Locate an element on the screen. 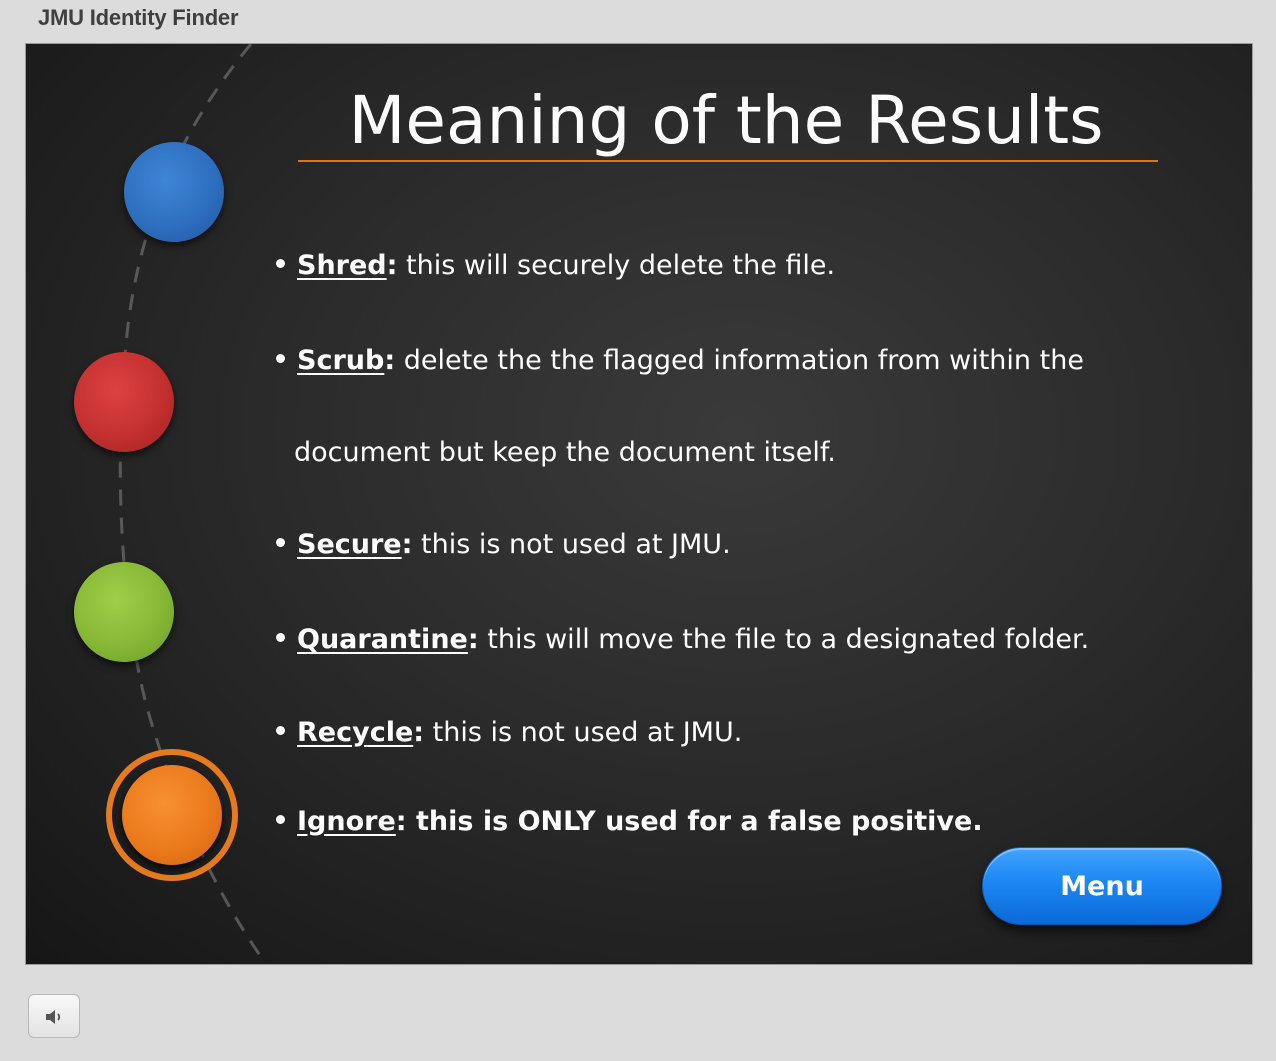  speaker-icon is located at coordinates (53, 1017).